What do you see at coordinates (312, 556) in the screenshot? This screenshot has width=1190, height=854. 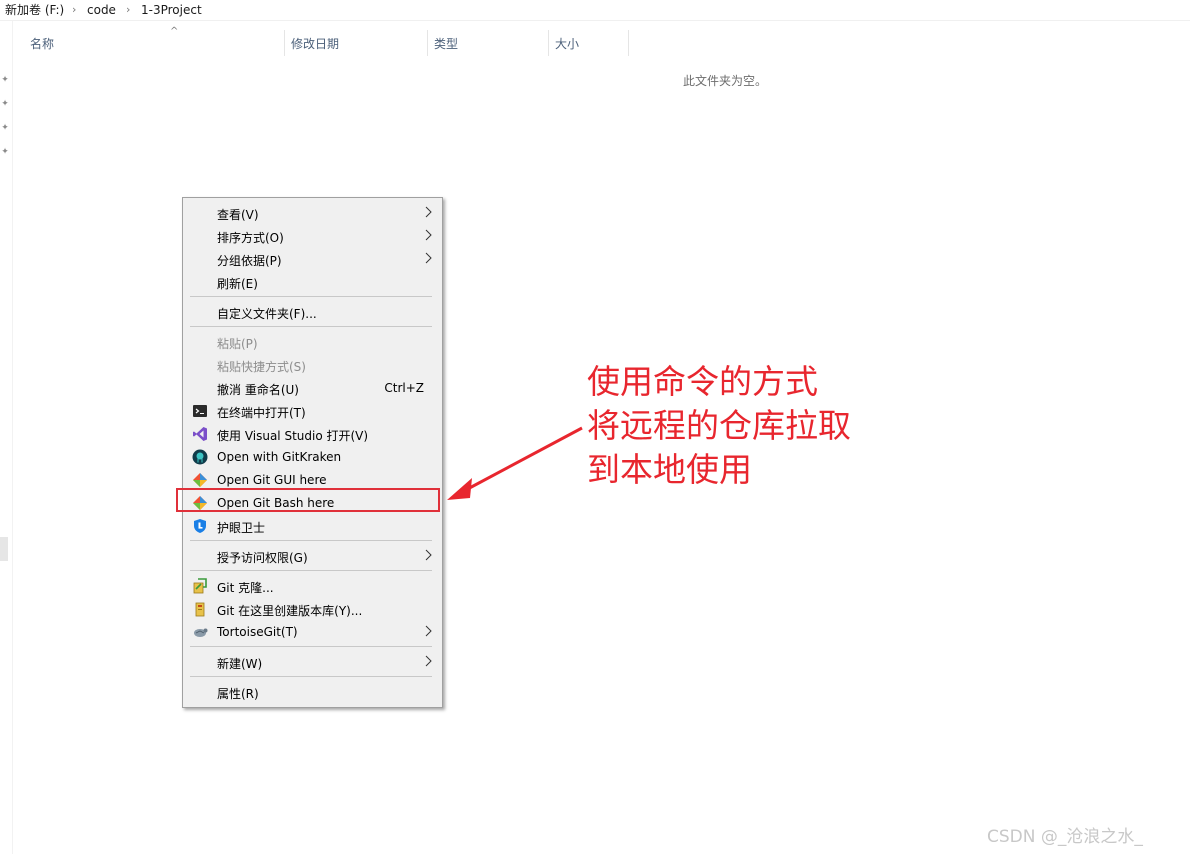 I see `menu-item-grant-access: 授予访问权限(G)` at bounding box center [312, 556].